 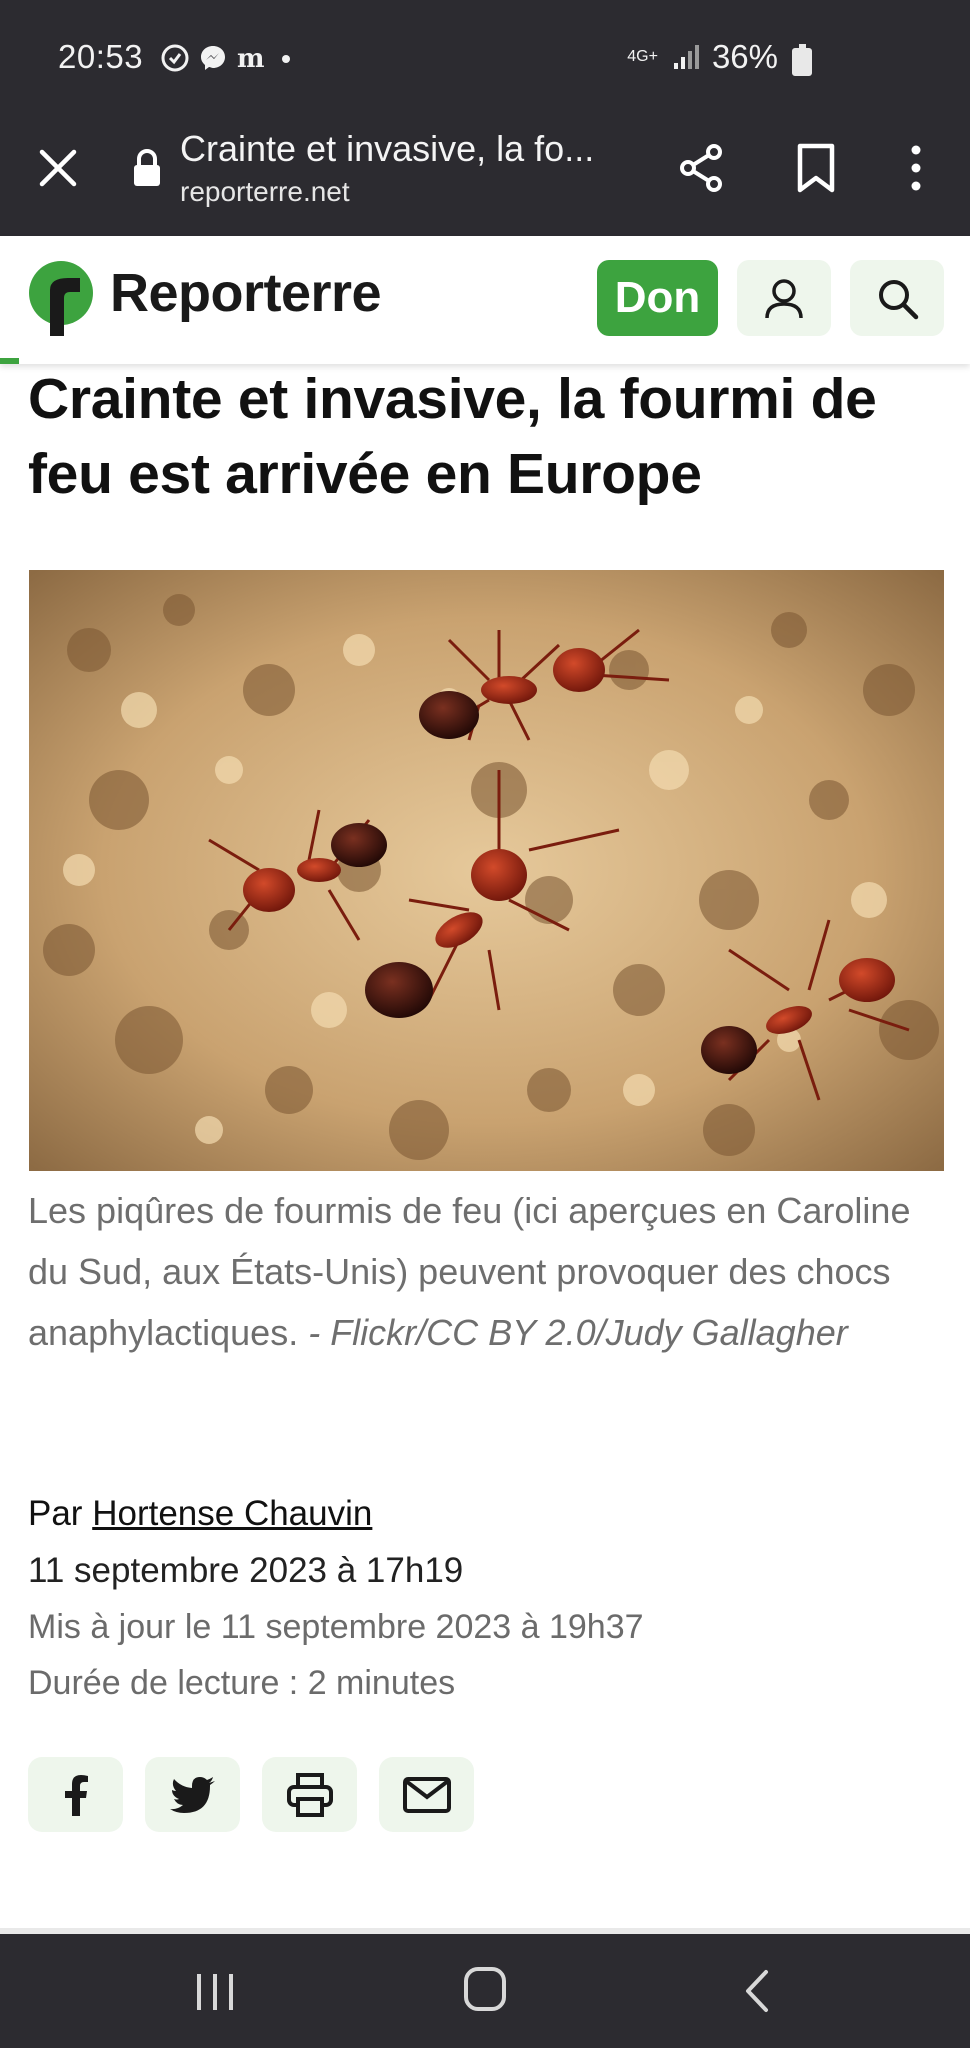 What do you see at coordinates (336, 1627) in the screenshot?
I see `updated-date: Mis à jour le 11 septembre 2023 à 19h37` at bounding box center [336, 1627].